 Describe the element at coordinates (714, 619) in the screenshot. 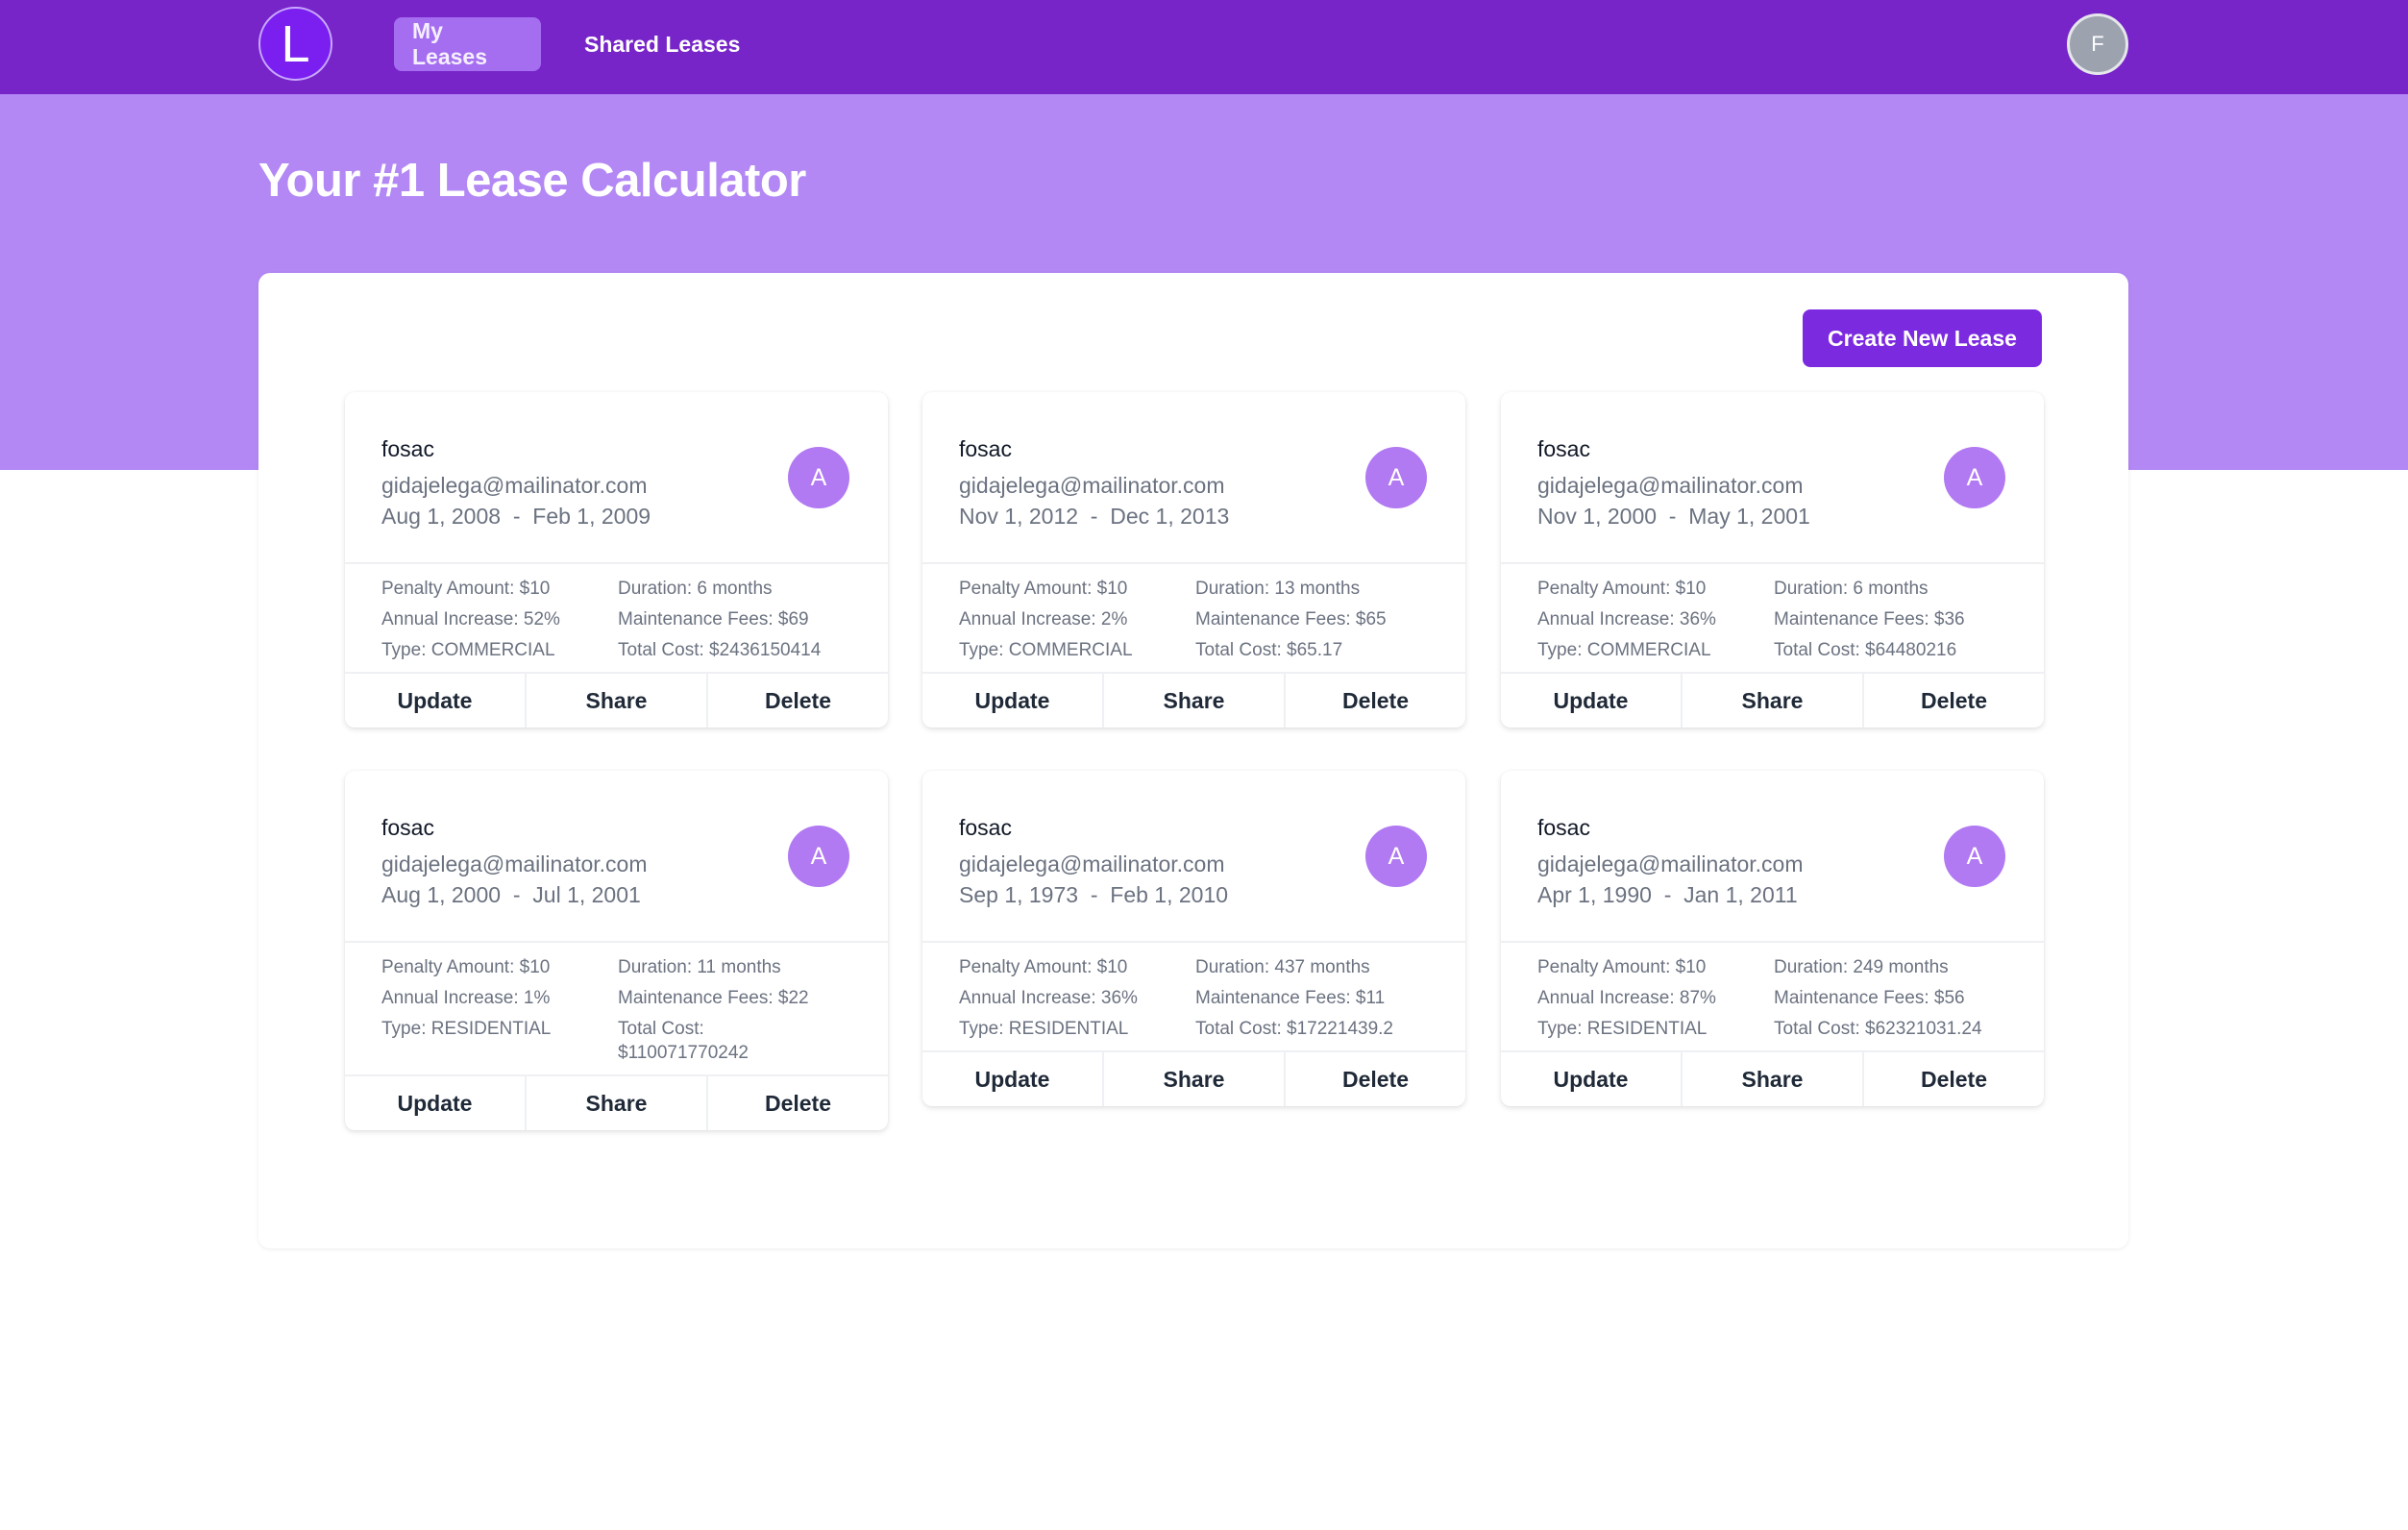

I see `maintenance-fees: Maintenance Fees: $69` at that location.